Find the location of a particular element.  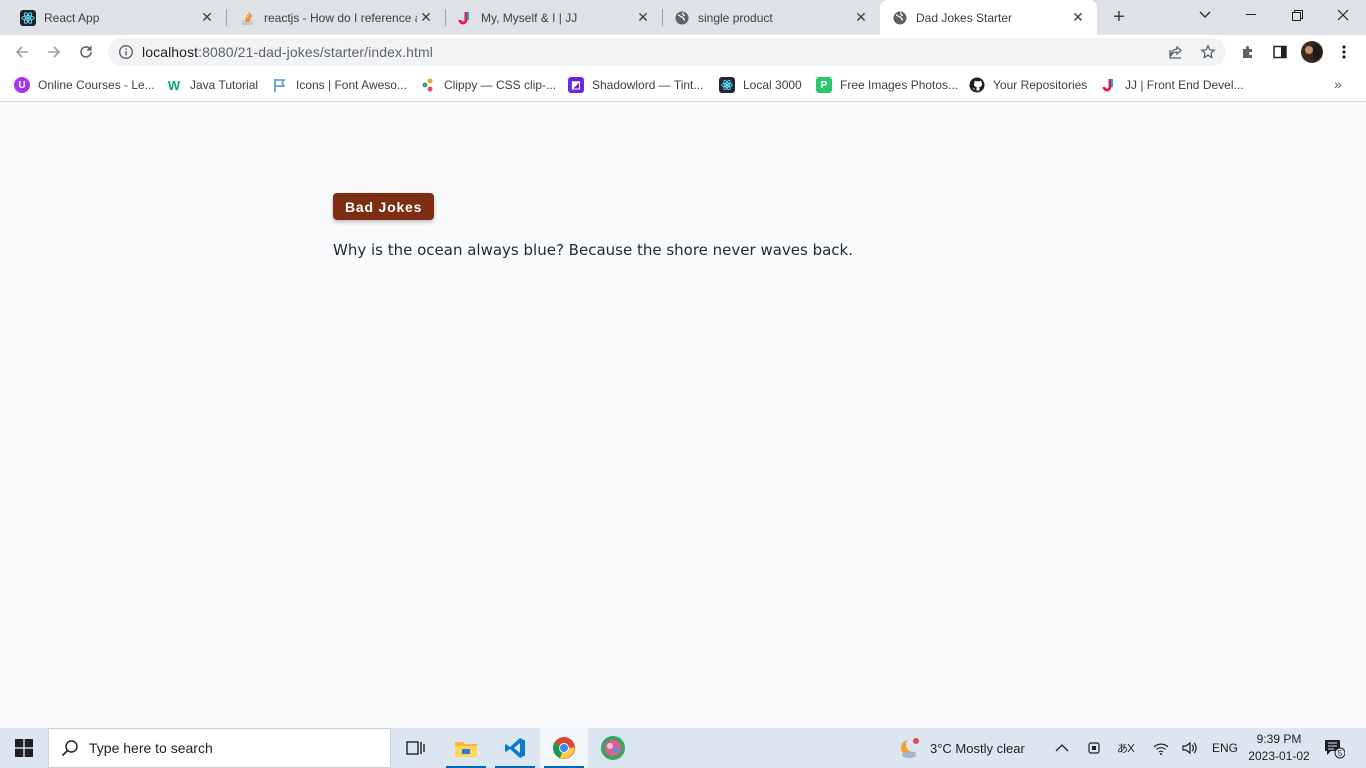

browser-app-icon is located at coordinates (613, 748).